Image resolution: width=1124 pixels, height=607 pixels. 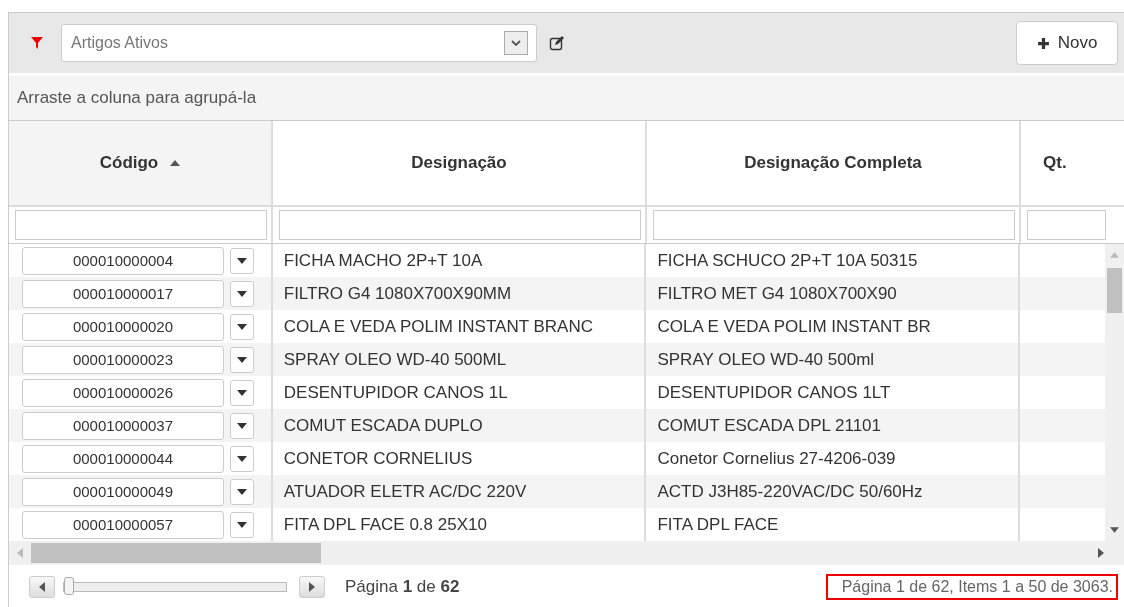 I want to click on table-cell: DESENTUPIDOR CANOS 1LT, so click(x=774, y=392).